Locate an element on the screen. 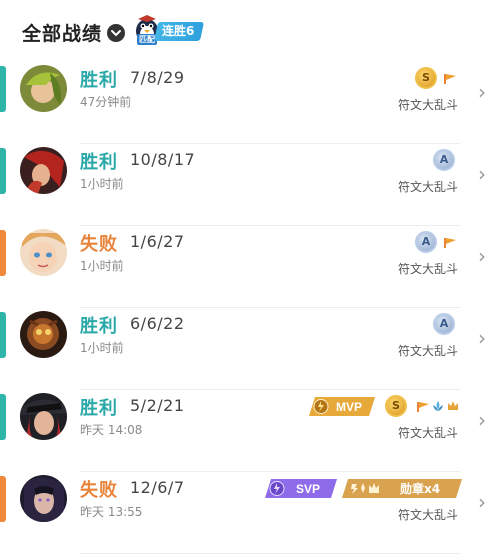 This screenshot has width=500, height=559. header: 全部战绩 匹配 连胜6 is located at coordinates (250, 31).